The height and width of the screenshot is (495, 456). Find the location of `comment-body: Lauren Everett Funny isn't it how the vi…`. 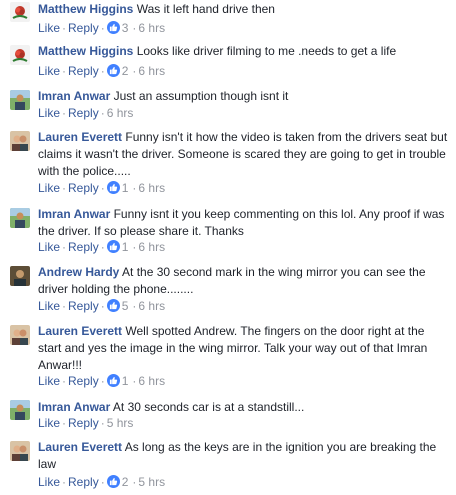

comment-body: Lauren Everett Funny isn't it how the vi… is located at coordinates (244, 154).